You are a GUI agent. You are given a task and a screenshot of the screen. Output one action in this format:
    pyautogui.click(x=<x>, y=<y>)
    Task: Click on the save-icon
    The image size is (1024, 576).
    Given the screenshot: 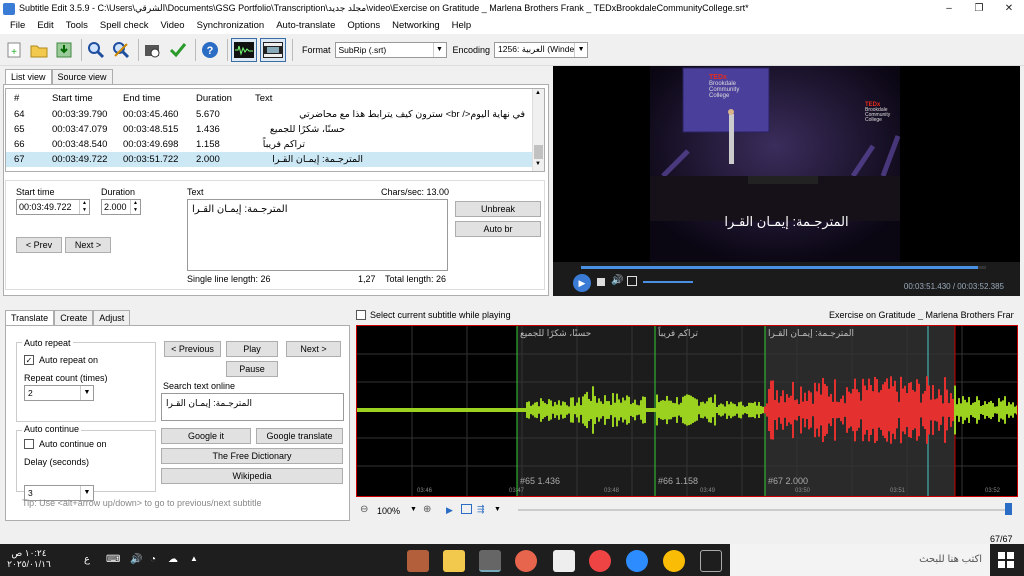 What is the action you would take?
    pyautogui.click(x=64, y=50)
    